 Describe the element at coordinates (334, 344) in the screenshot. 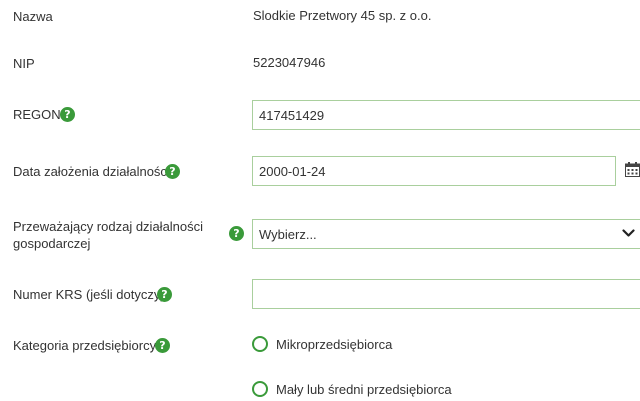

I see `kategoria-option-mikro-label: Mikroprzedsiębiorca` at that location.